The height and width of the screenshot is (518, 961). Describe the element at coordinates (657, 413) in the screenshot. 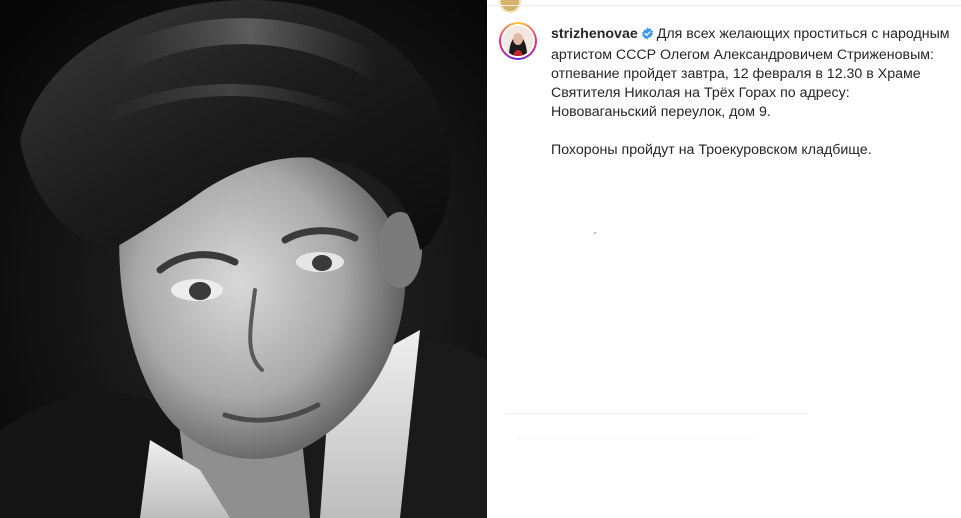

I see `comments-divider` at that location.